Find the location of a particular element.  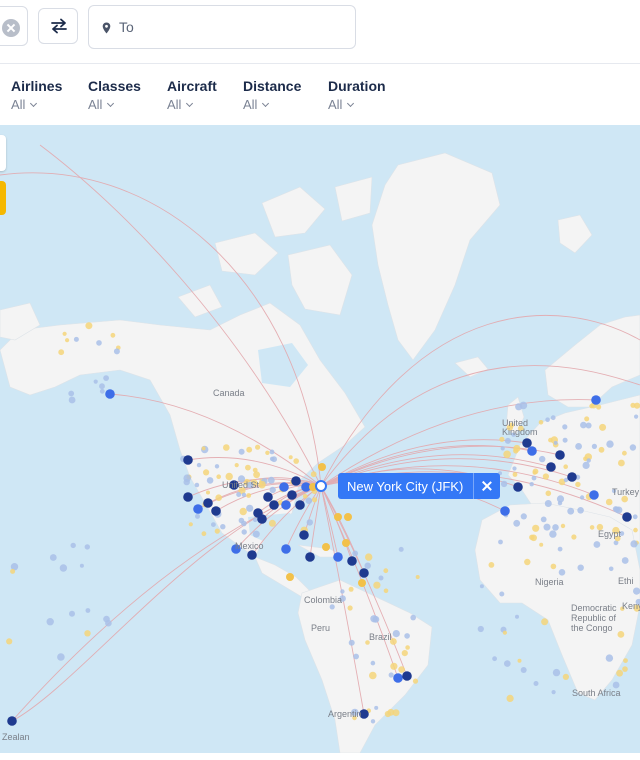

close-icon is located at coordinates (487, 486).